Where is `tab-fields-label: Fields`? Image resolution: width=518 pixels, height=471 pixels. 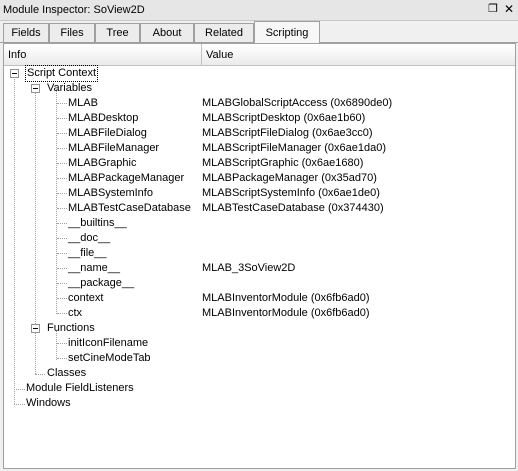 tab-fields-label: Fields is located at coordinates (26, 33).